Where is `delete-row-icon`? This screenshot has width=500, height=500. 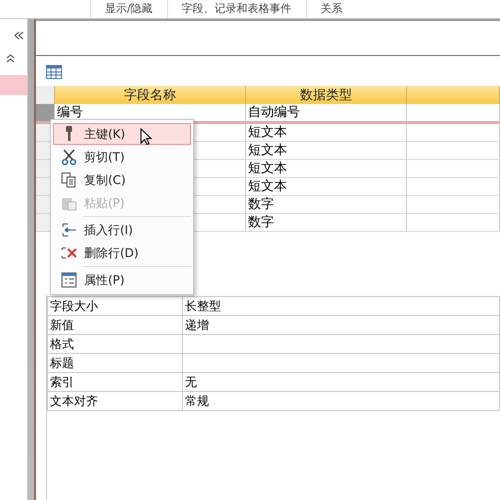
delete-row-icon is located at coordinates (69, 253).